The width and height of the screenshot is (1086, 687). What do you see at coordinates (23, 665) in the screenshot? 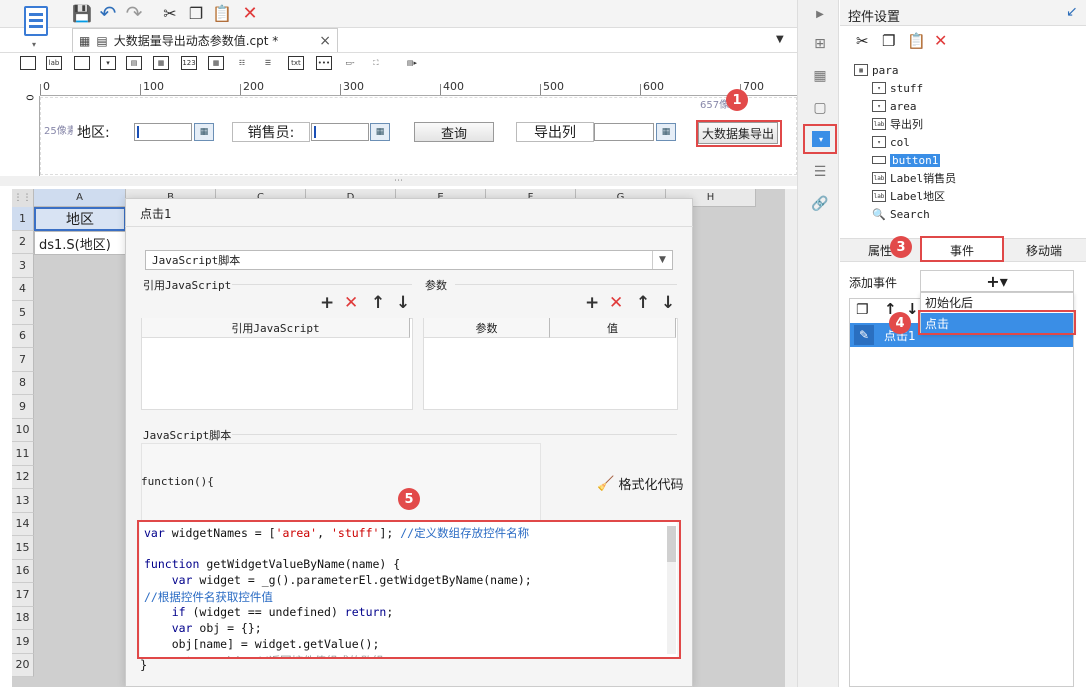
I see `row-header: 20` at bounding box center [23, 665].